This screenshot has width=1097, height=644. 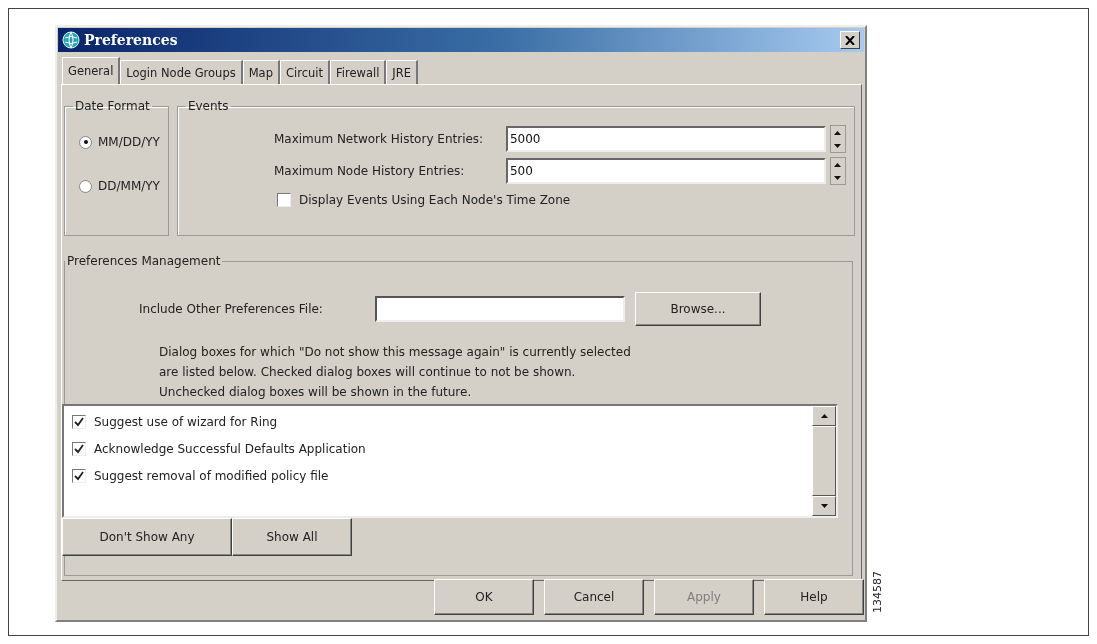 I want to click on close-icon, so click(x=850, y=40).